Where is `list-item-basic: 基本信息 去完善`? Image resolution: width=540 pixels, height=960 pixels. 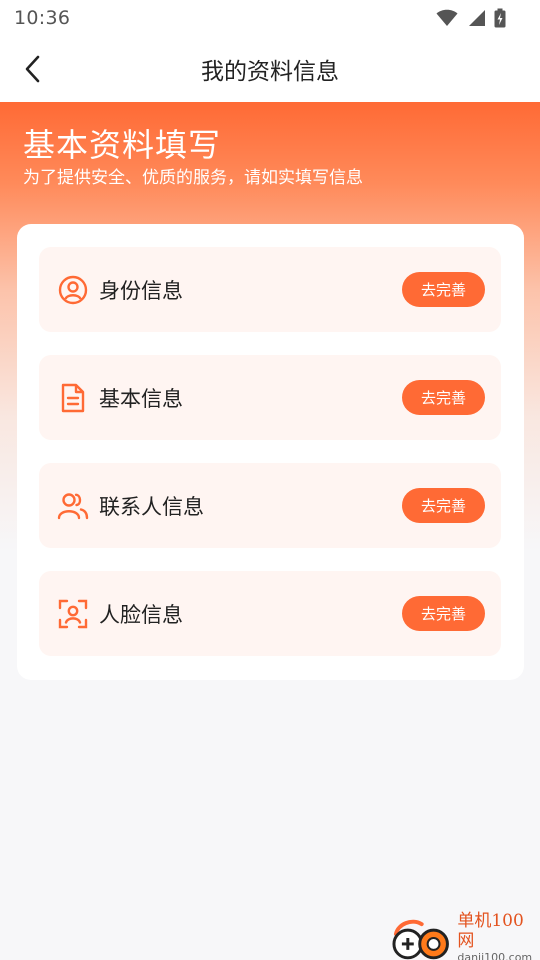 list-item-basic: 基本信息 去完善 is located at coordinates (270, 397).